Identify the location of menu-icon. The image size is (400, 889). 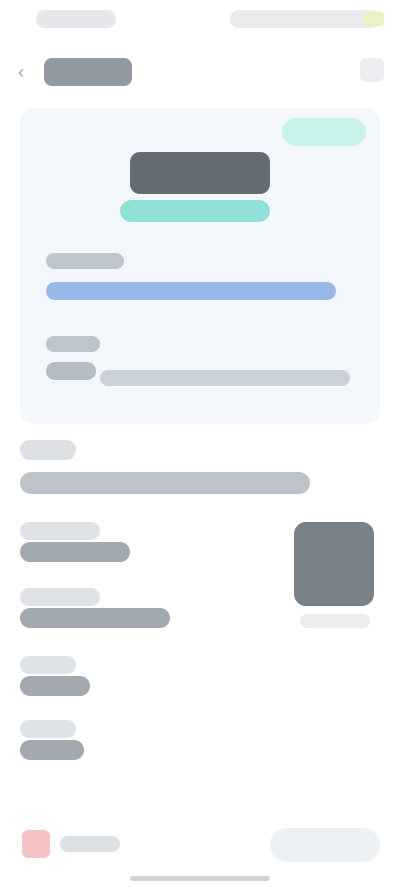
(372, 70).